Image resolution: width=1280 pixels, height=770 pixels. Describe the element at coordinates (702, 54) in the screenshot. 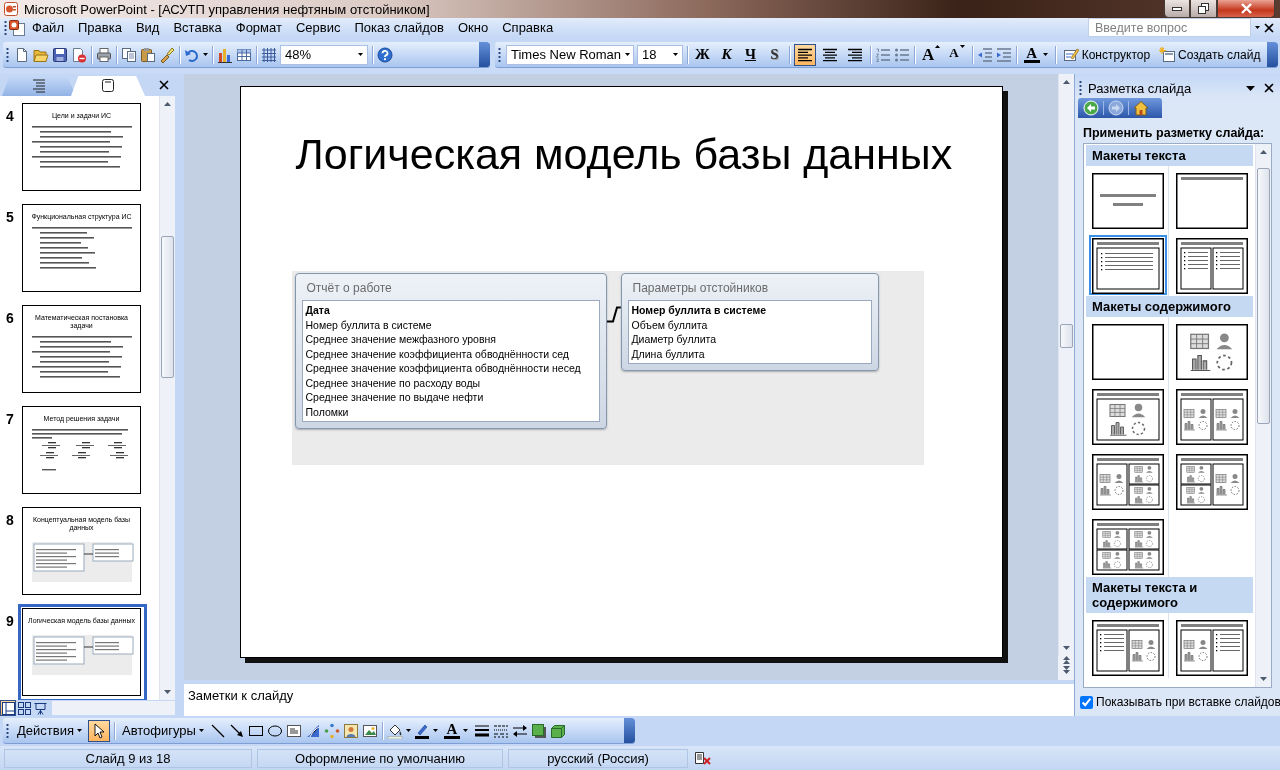

I see `bold-button: Ж` at that location.